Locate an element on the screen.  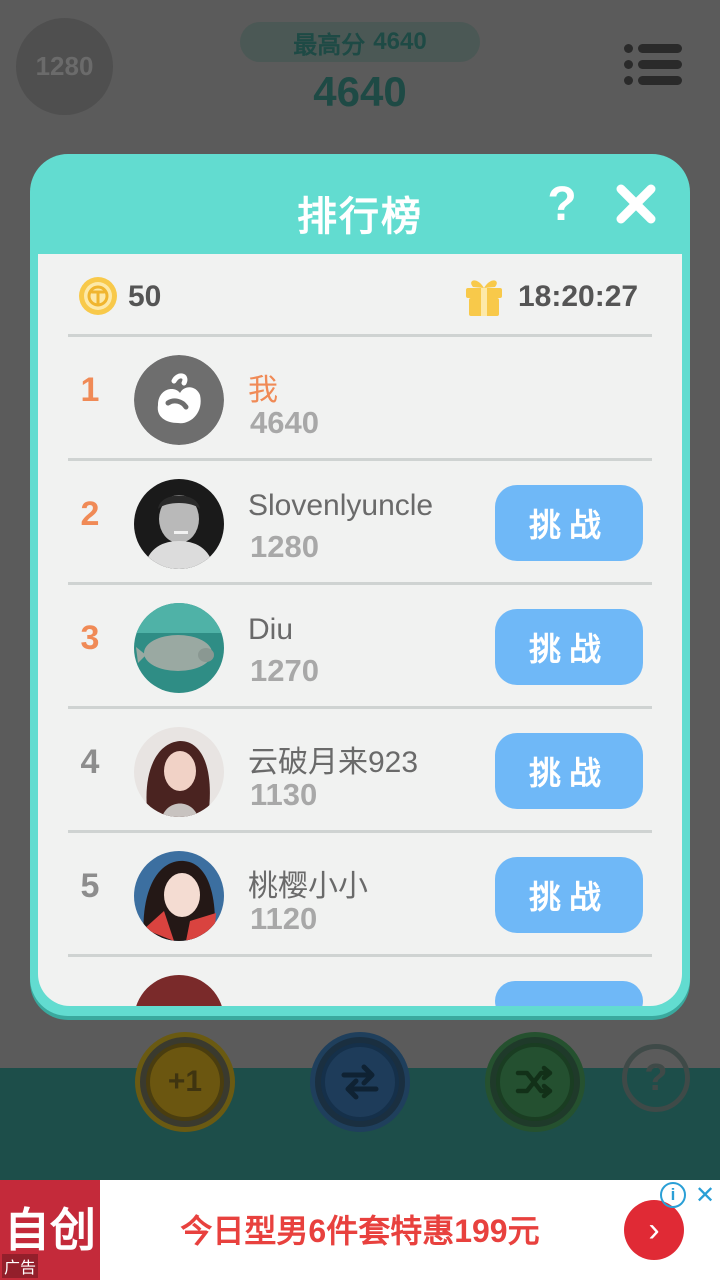
player-score-badge-value: 1280 is located at coordinates (64, 66).